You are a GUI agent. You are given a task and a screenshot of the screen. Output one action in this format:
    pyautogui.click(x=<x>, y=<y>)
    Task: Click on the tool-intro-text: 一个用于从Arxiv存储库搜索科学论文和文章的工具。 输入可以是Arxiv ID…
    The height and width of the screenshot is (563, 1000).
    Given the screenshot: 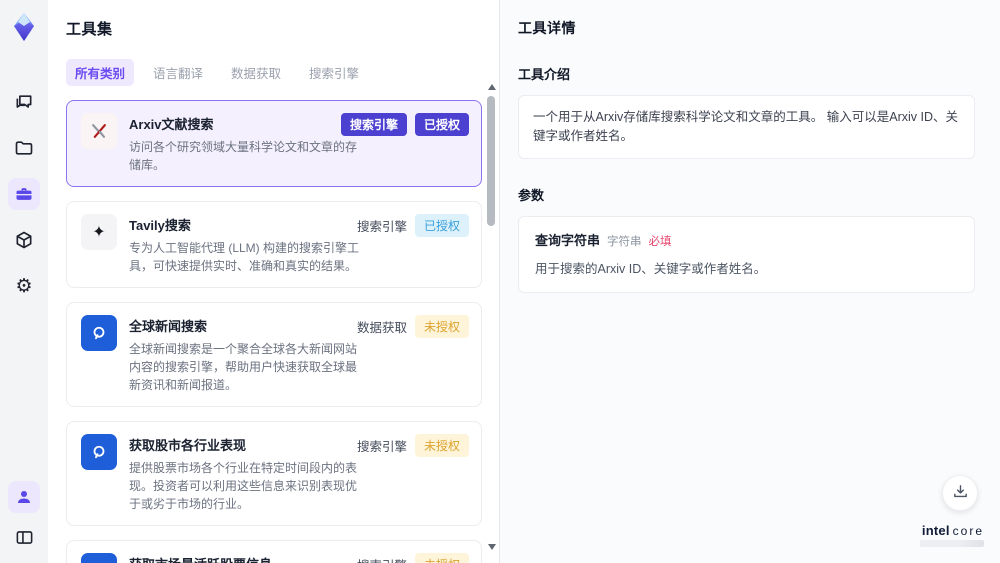 What is the action you would take?
    pyautogui.click(x=746, y=127)
    